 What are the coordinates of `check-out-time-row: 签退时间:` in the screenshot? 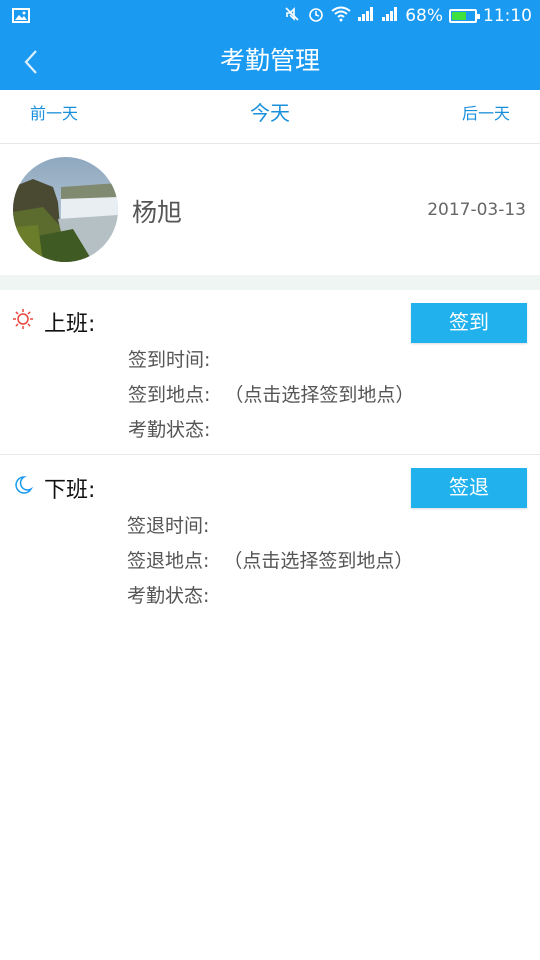 It's located at (168, 524).